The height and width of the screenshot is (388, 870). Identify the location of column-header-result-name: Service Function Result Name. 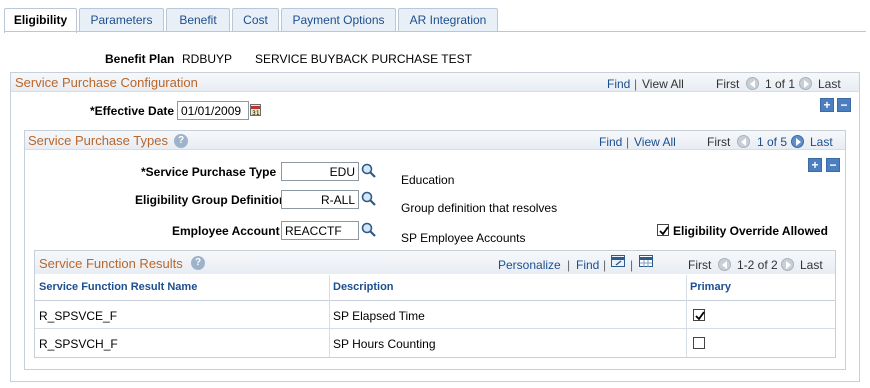
(118, 287).